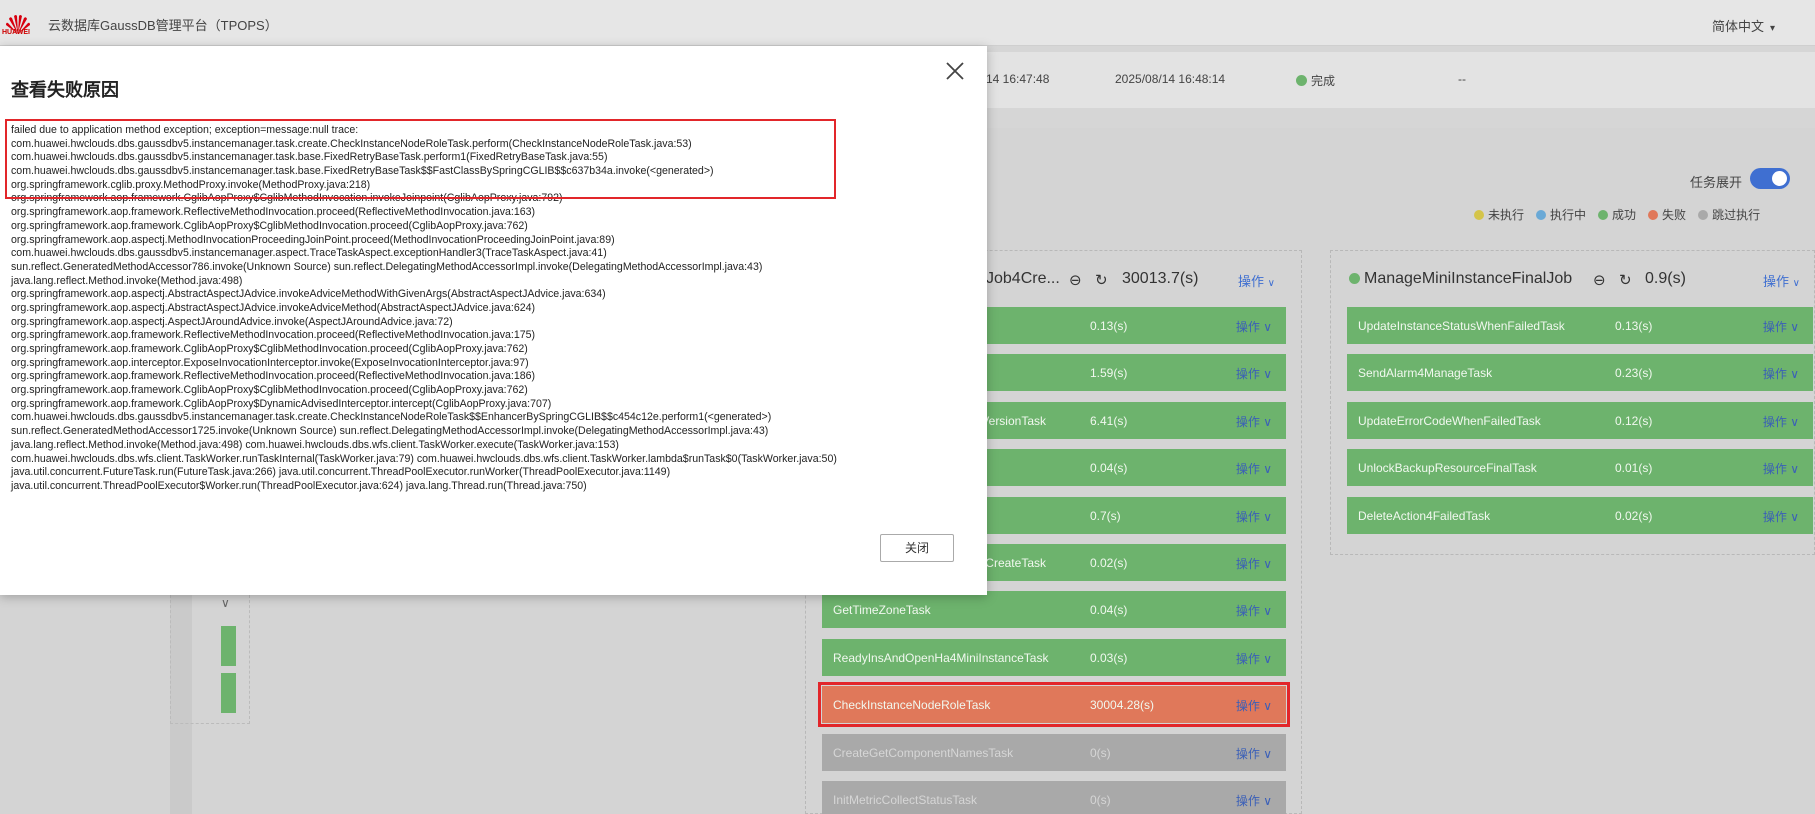  I want to click on task-item: SendAlarm4ManageTask 0.23(s) 操作 ∨, so click(1580, 373).